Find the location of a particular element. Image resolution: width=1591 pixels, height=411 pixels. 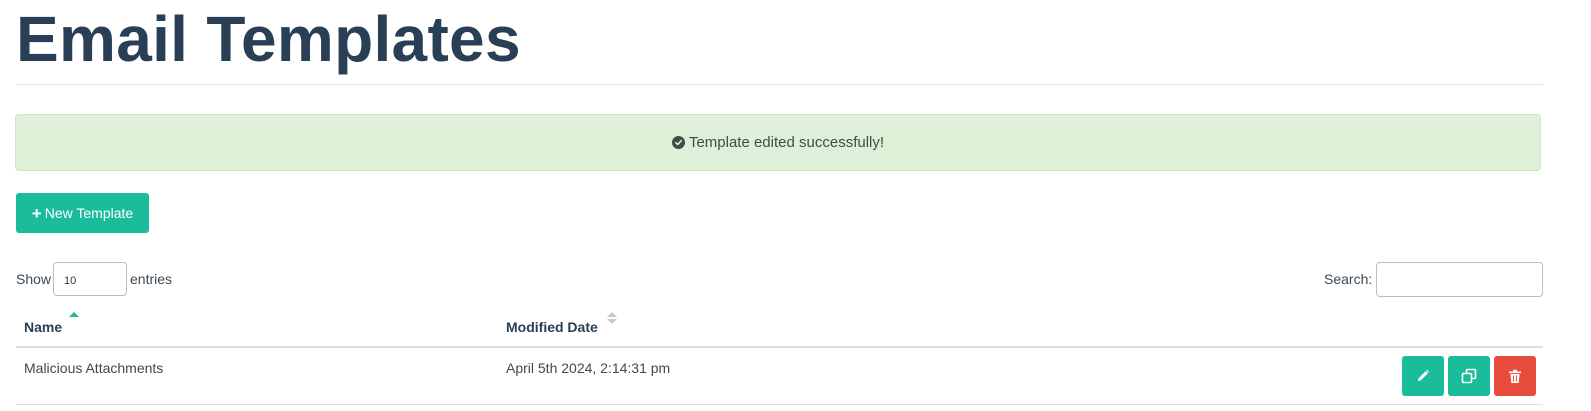

pencil-icon is located at coordinates (1424, 375).